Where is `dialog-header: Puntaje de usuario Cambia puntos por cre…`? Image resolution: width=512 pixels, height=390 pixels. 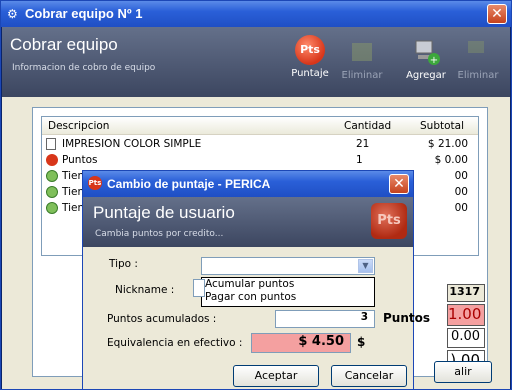
dialog-header: Puntaje de usuario Cambia puntos por cre… is located at coordinates (248, 222).